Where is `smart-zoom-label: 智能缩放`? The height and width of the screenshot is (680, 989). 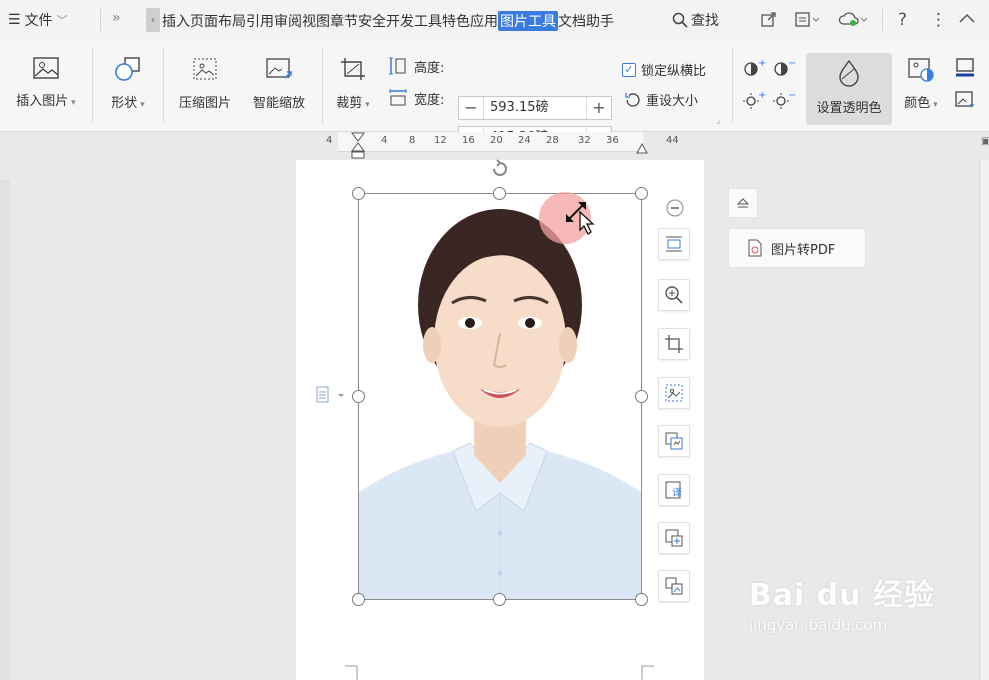
smart-zoom-label: 智能缩放 is located at coordinates (278, 103).